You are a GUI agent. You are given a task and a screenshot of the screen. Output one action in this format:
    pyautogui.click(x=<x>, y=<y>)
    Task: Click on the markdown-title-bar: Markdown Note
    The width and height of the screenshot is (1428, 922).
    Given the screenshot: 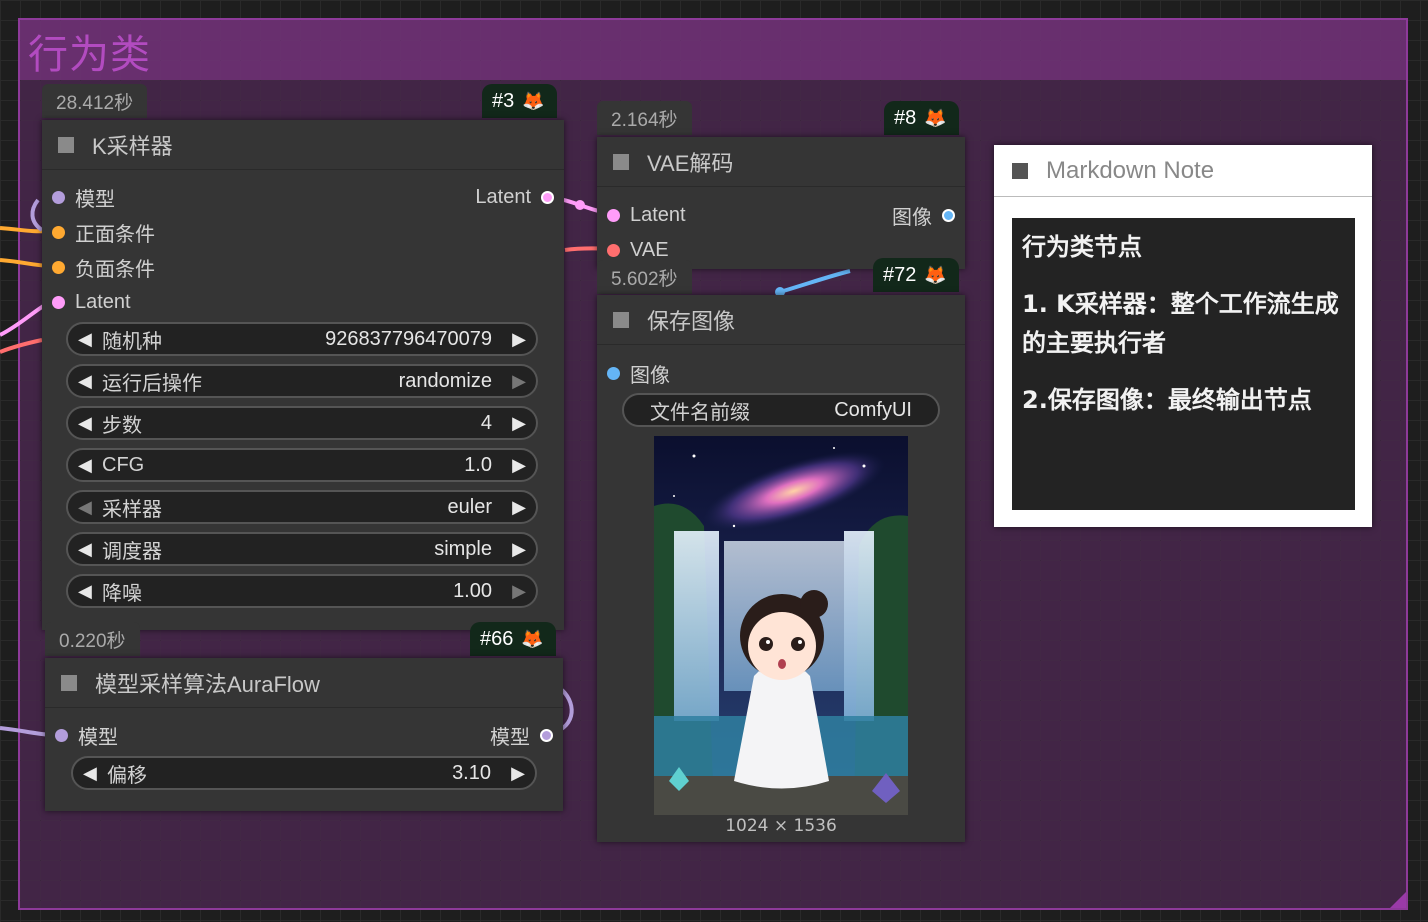 What is the action you would take?
    pyautogui.click(x=1183, y=171)
    